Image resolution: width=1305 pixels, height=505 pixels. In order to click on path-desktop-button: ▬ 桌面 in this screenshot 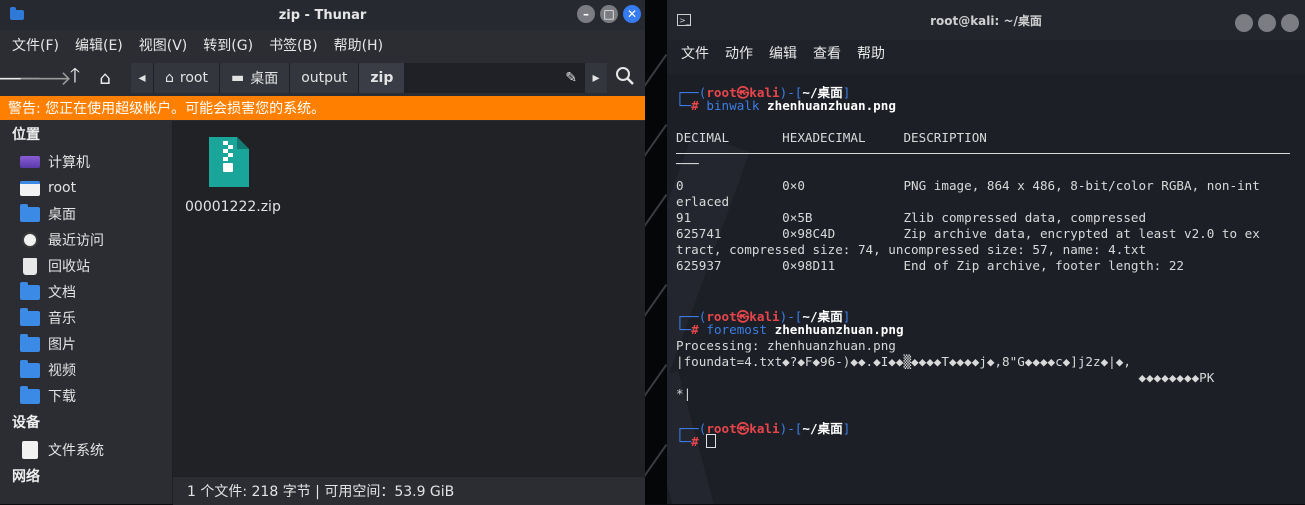, I will do `click(255, 78)`.